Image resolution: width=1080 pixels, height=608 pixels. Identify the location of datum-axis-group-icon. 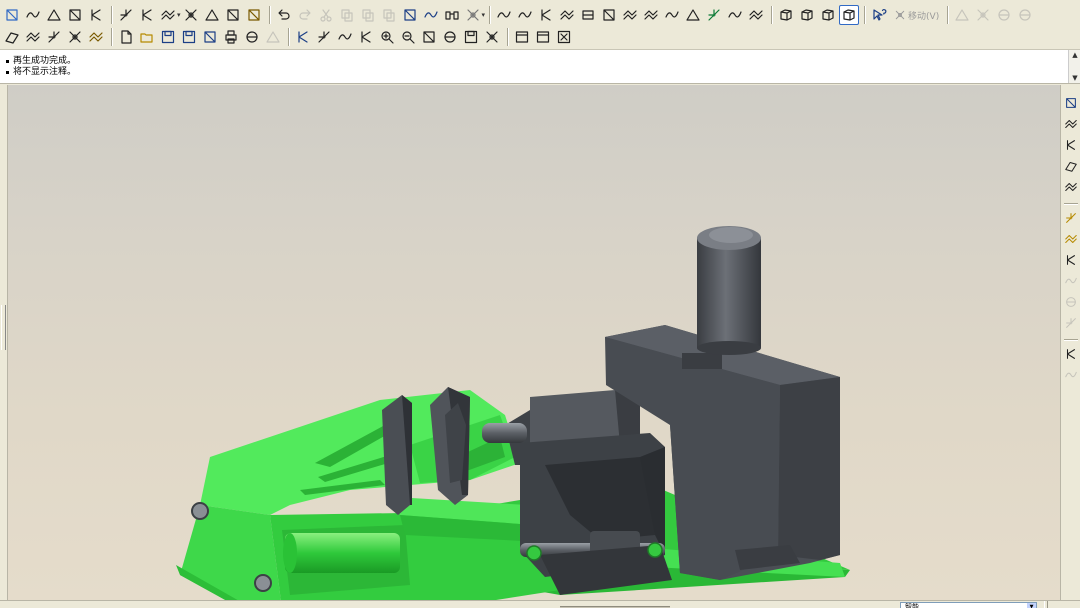
(33, 15).